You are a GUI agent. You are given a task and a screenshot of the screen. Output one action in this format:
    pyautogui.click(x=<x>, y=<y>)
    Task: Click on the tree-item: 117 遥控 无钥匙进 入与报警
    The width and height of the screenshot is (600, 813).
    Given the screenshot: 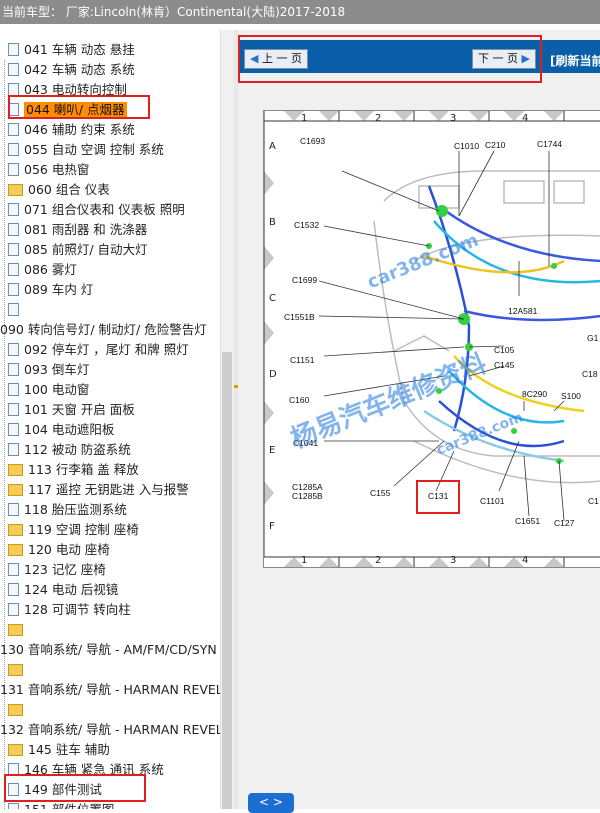 What is the action you would take?
    pyautogui.click(x=98, y=490)
    